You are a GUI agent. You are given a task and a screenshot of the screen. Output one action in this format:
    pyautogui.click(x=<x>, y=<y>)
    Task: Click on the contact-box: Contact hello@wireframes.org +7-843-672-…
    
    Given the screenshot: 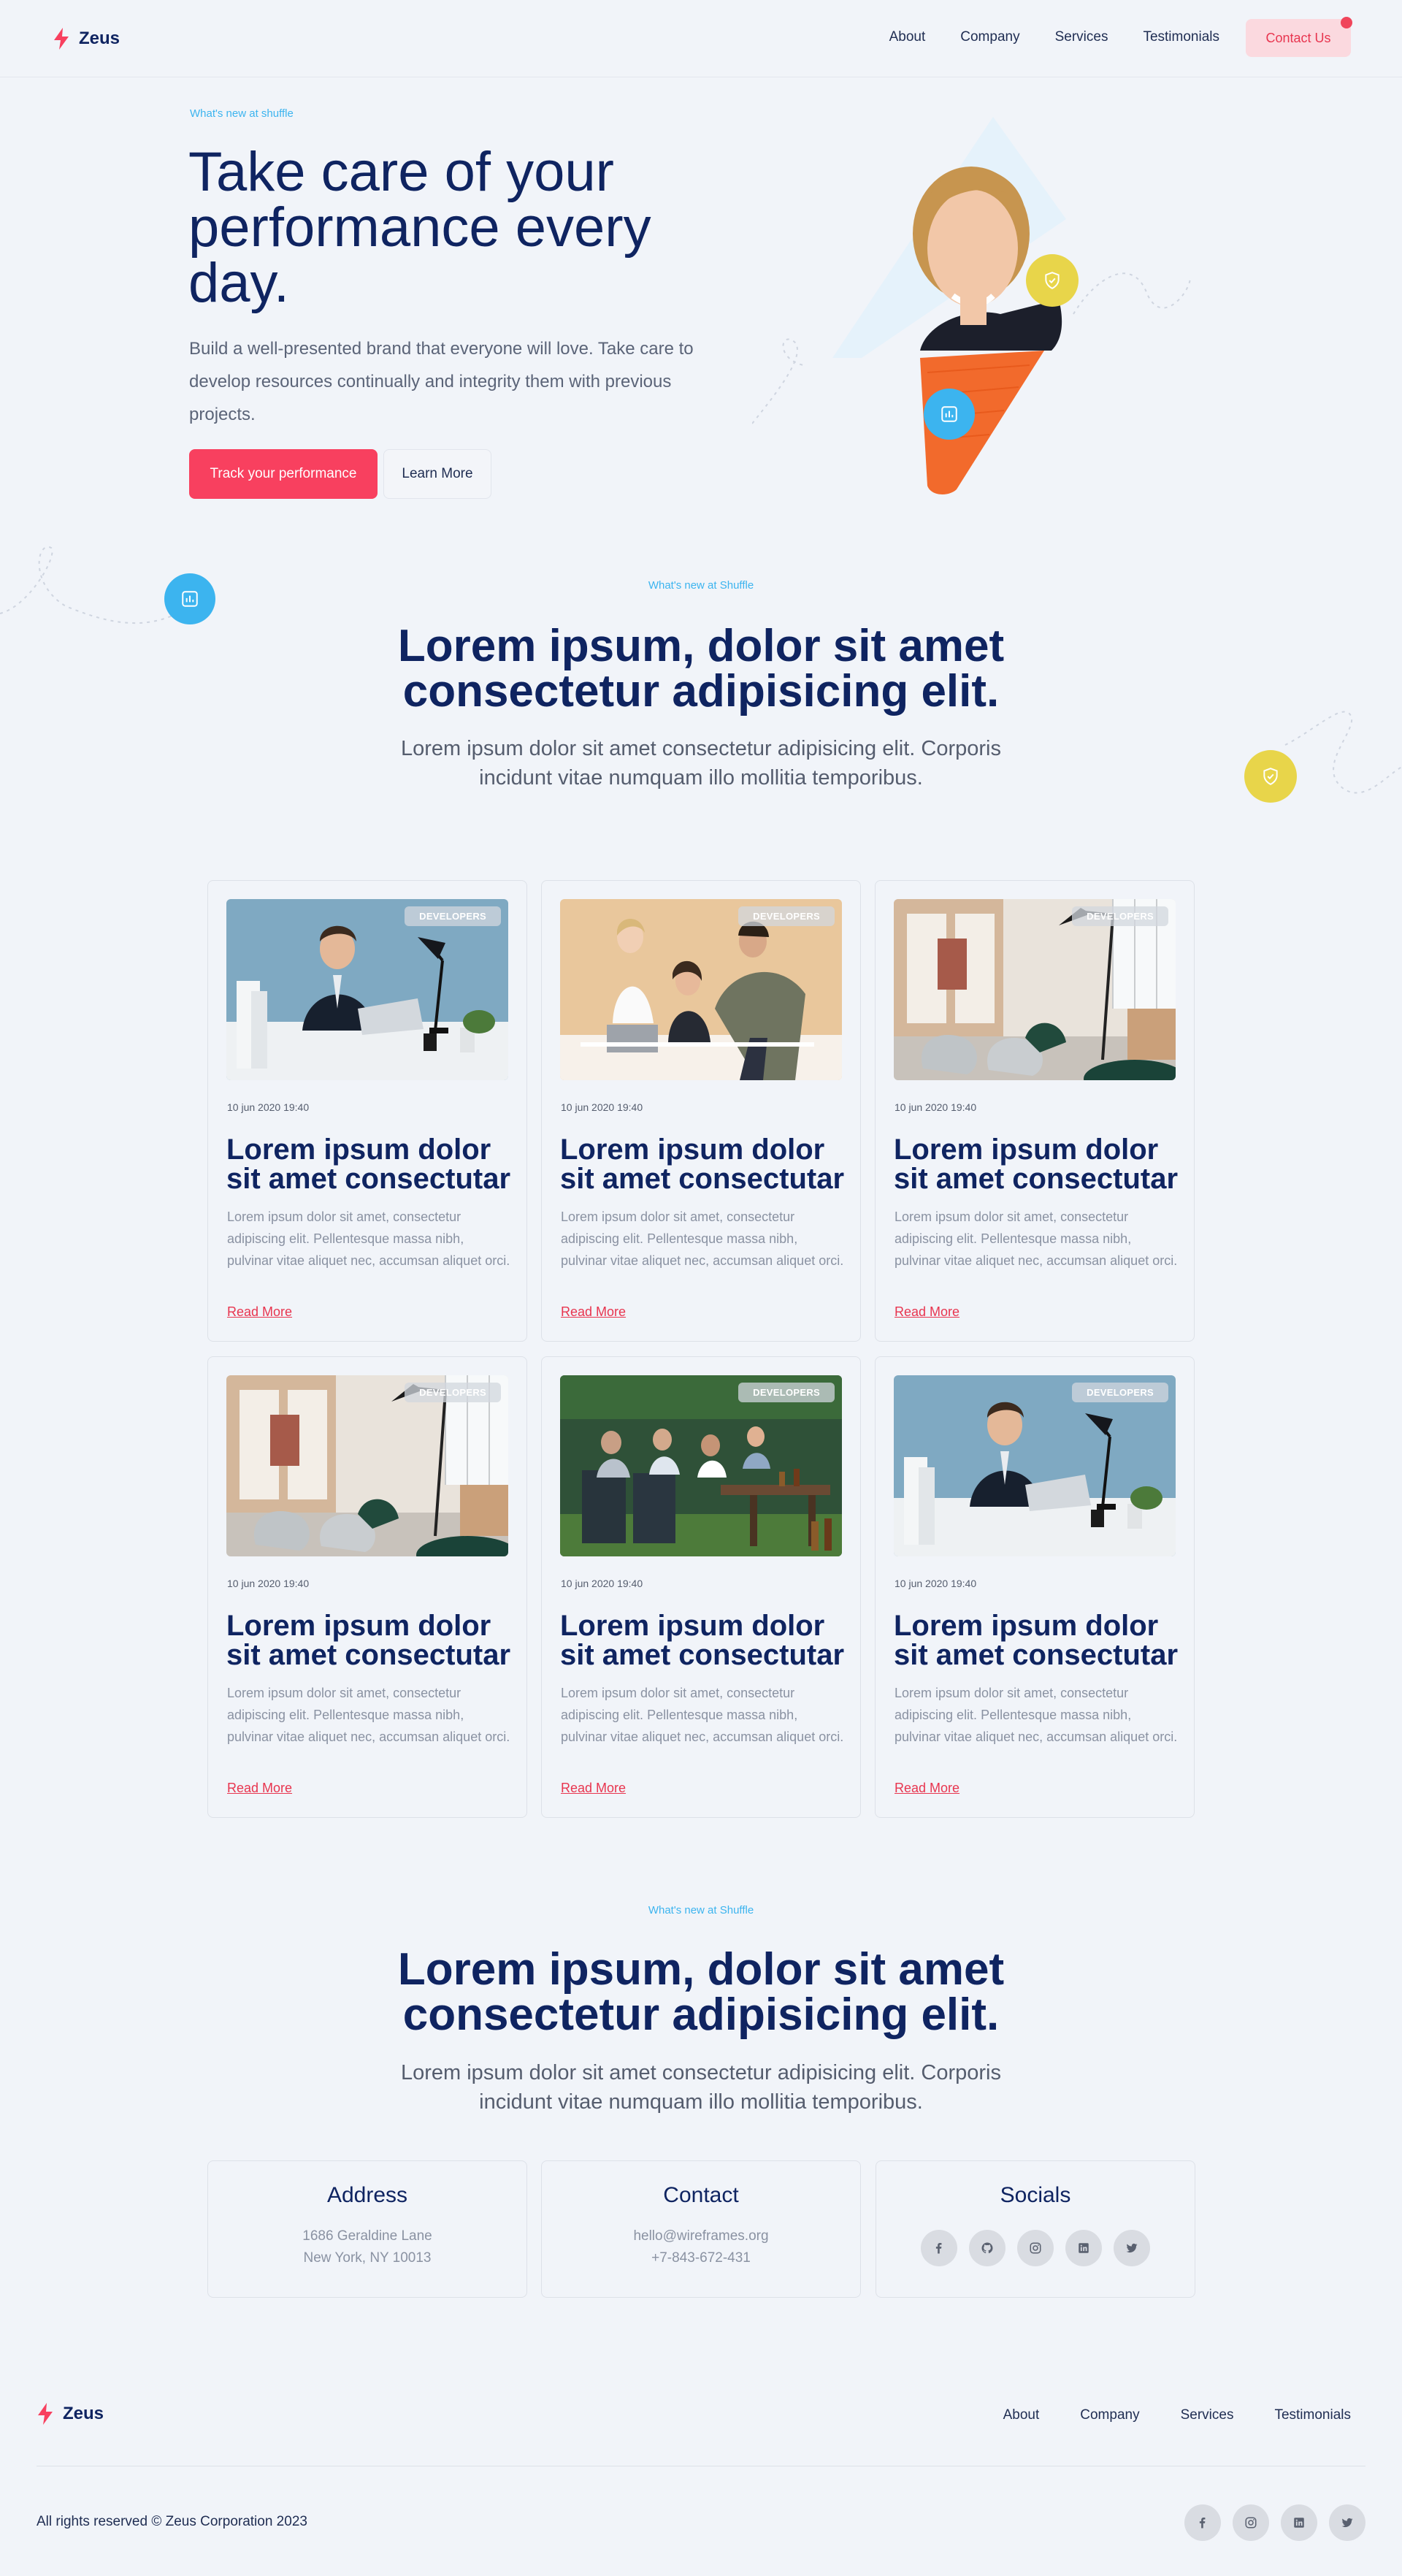 What is the action you would take?
    pyautogui.click(x=701, y=2229)
    